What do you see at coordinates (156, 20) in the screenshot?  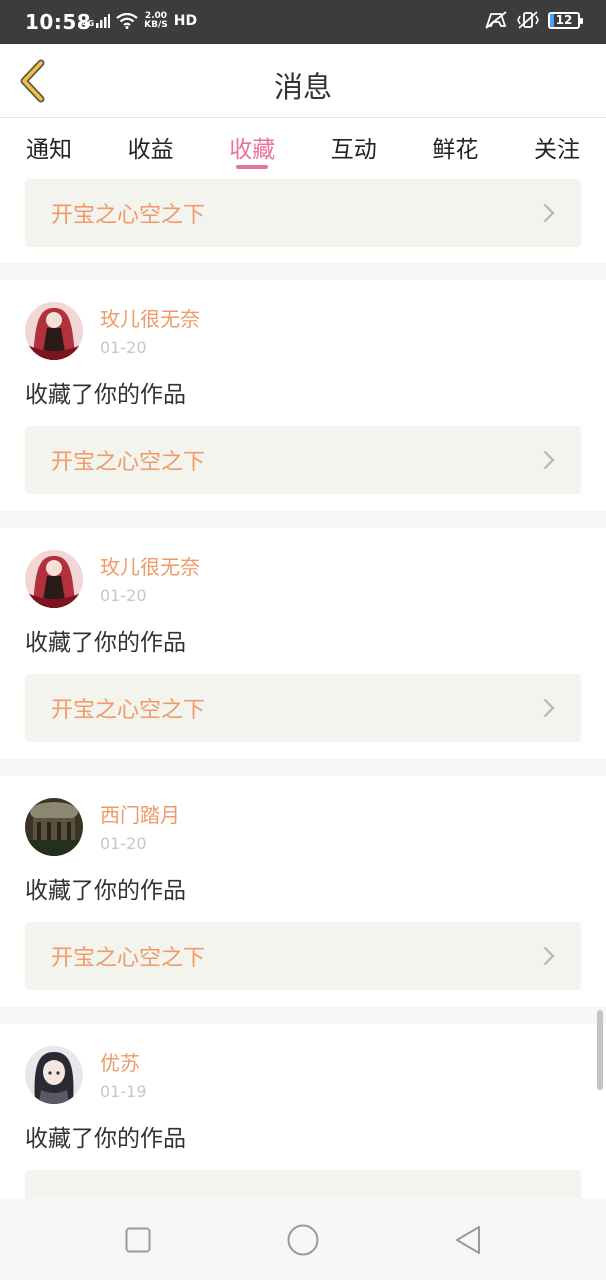 I see `network-speed: 2.00 KB/S` at bounding box center [156, 20].